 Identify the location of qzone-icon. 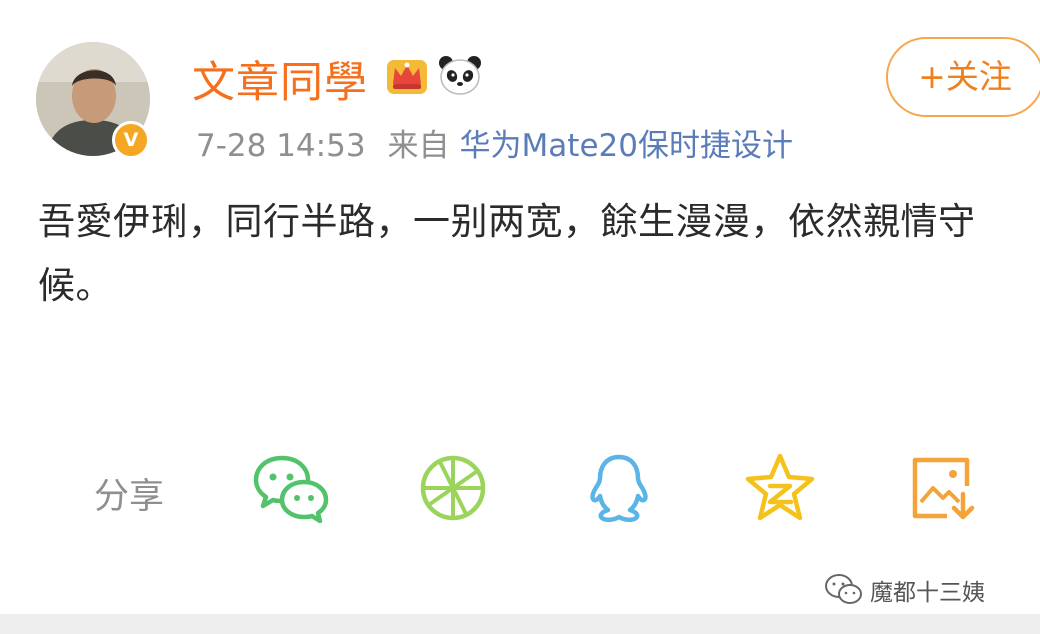
(780, 488).